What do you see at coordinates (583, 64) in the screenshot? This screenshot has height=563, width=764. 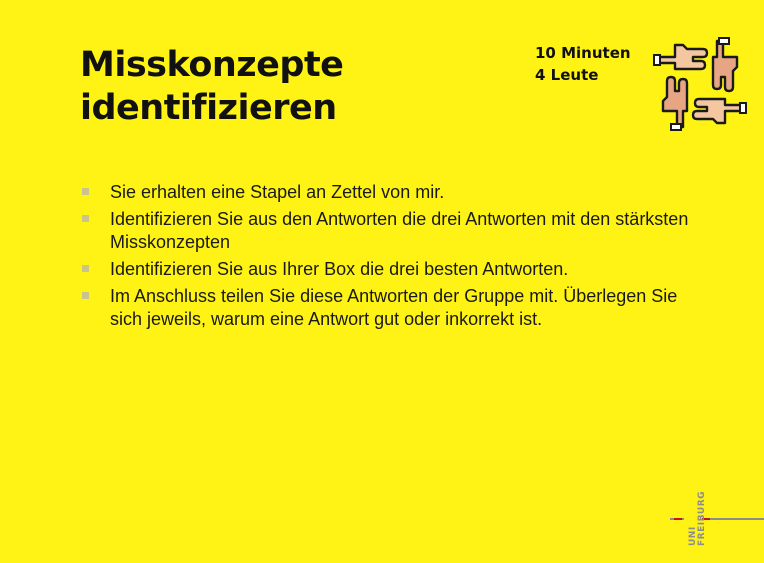 I see `activity-meta: 10 Minuten 4 Leute` at bounding box center [583, 64].